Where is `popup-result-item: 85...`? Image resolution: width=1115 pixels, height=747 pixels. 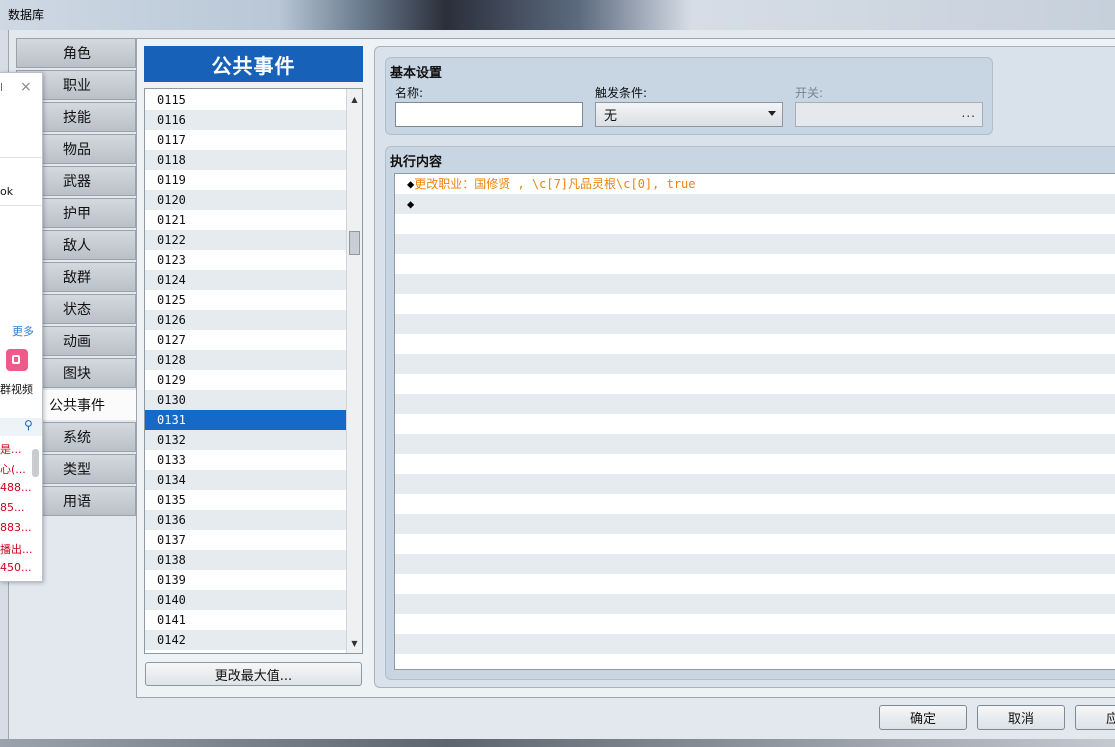
popup-result-item: 85... is located at coordinates (12, 507).